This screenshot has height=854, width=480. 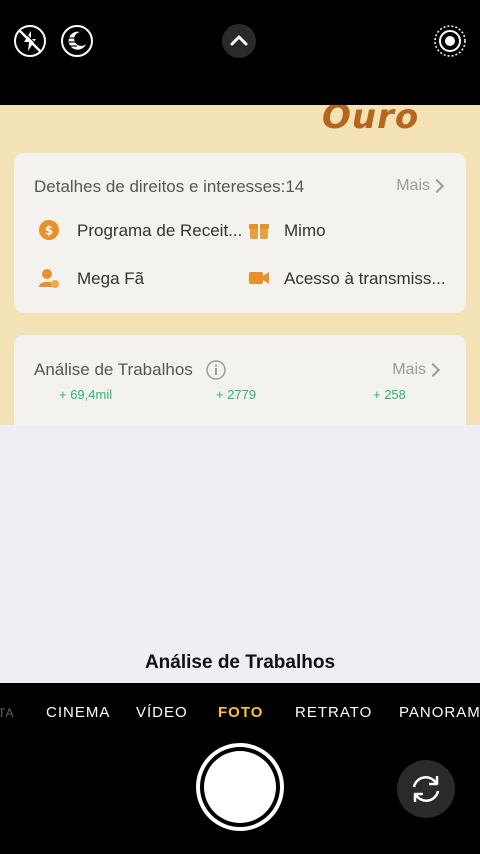 I want to click on flash-off-icon, so click(x=30, y=41).